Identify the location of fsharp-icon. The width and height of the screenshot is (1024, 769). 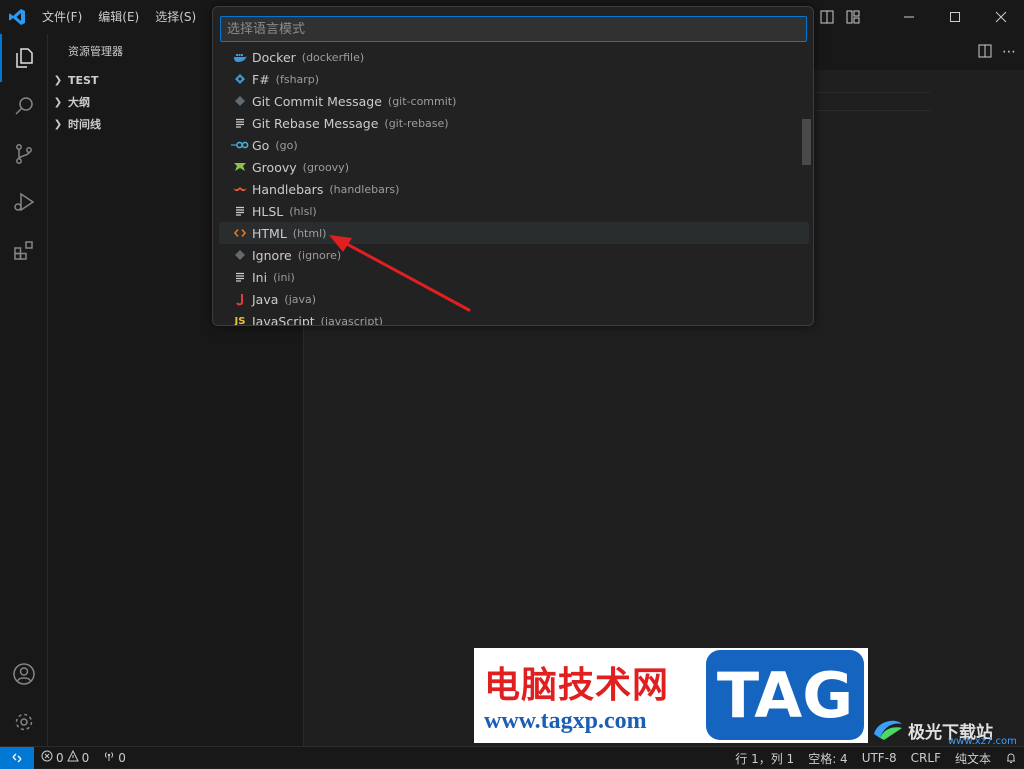
(240, 79).